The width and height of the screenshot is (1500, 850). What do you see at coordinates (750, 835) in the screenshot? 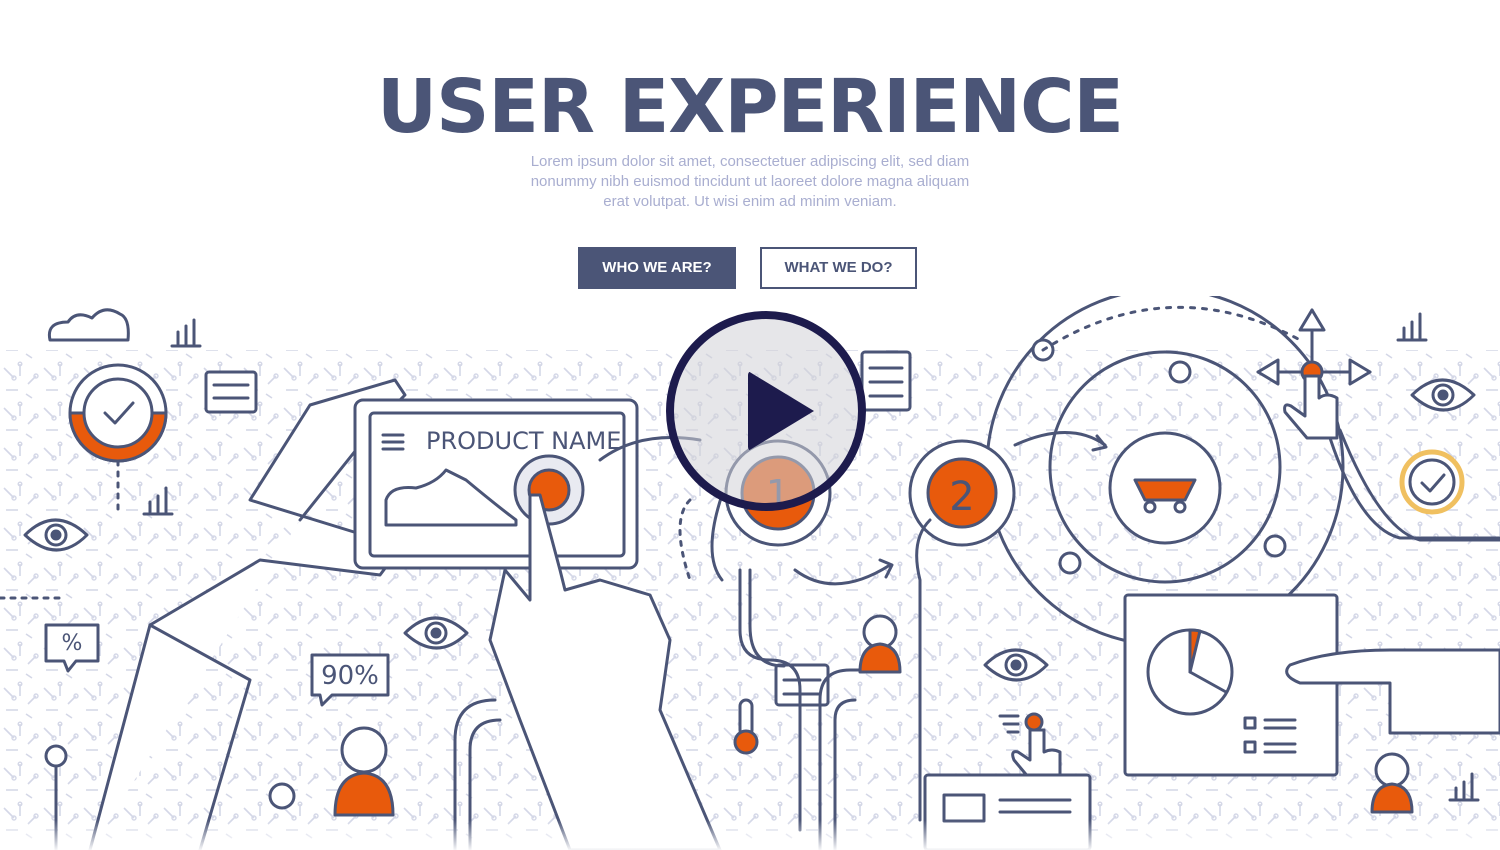
I see `bottom-fade` at bounding box center [750, 835].